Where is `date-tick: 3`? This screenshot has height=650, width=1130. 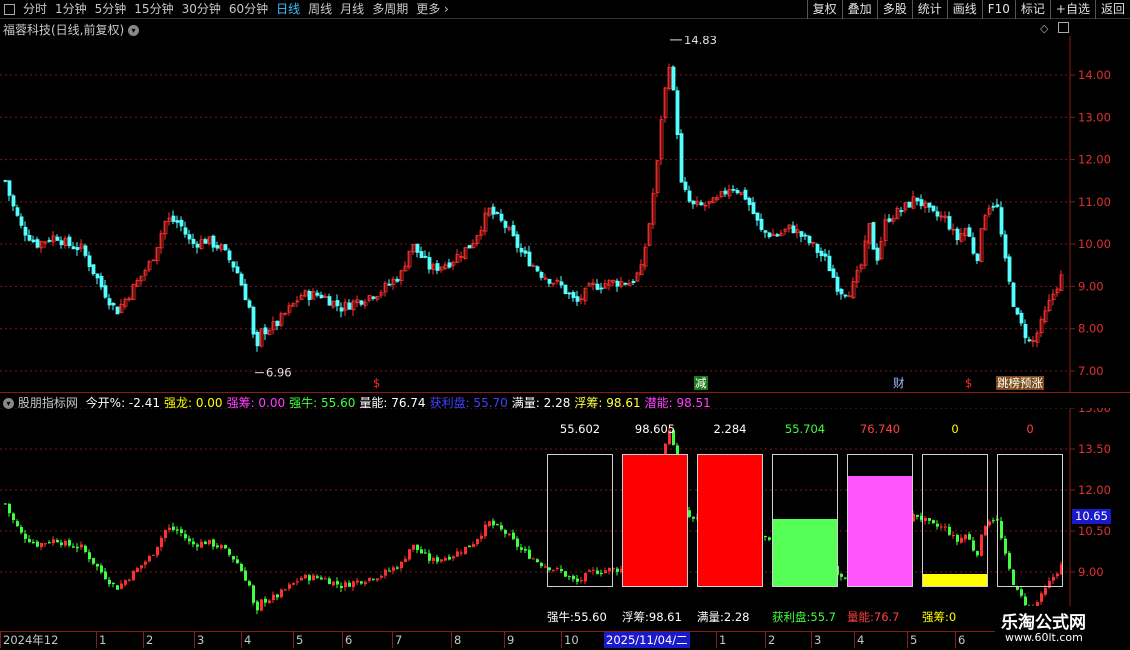
date-tick: 3 is located at coordinates (816, 640).